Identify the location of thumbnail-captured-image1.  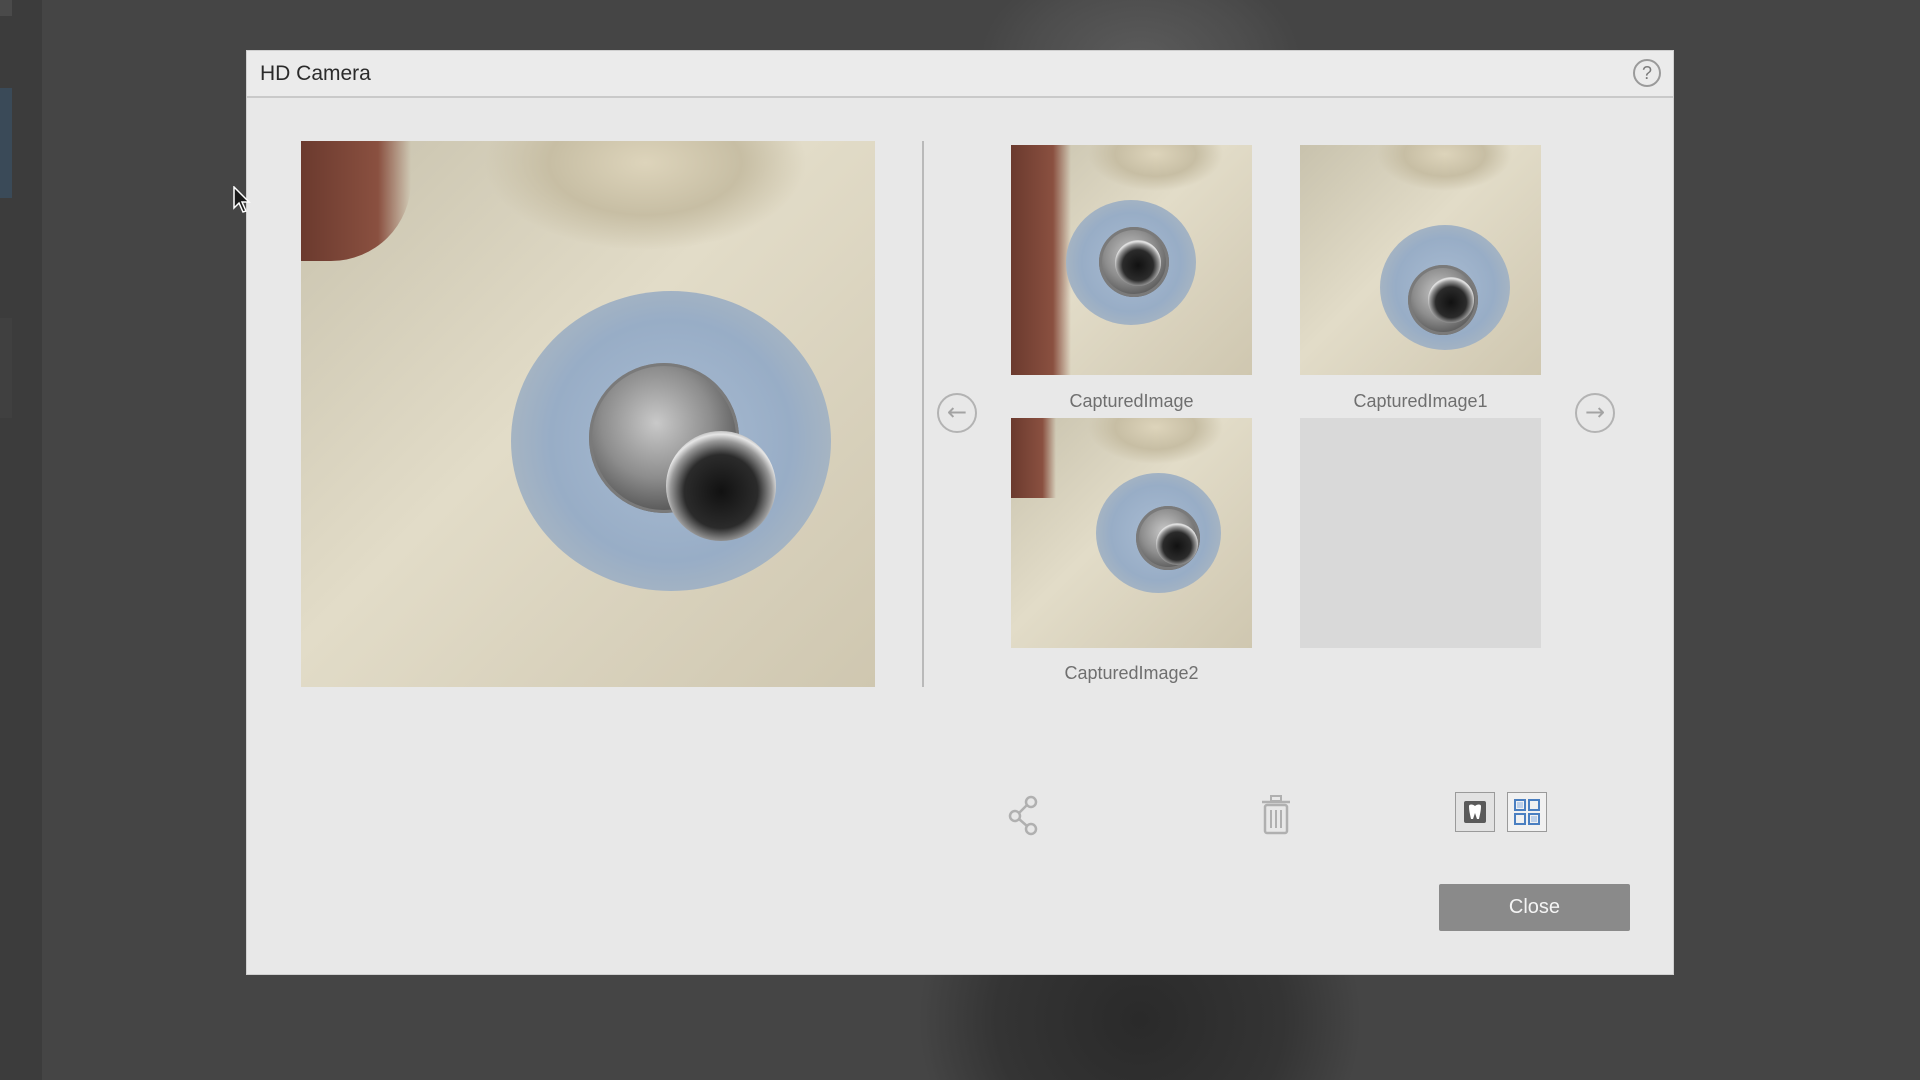
(1420, 260).